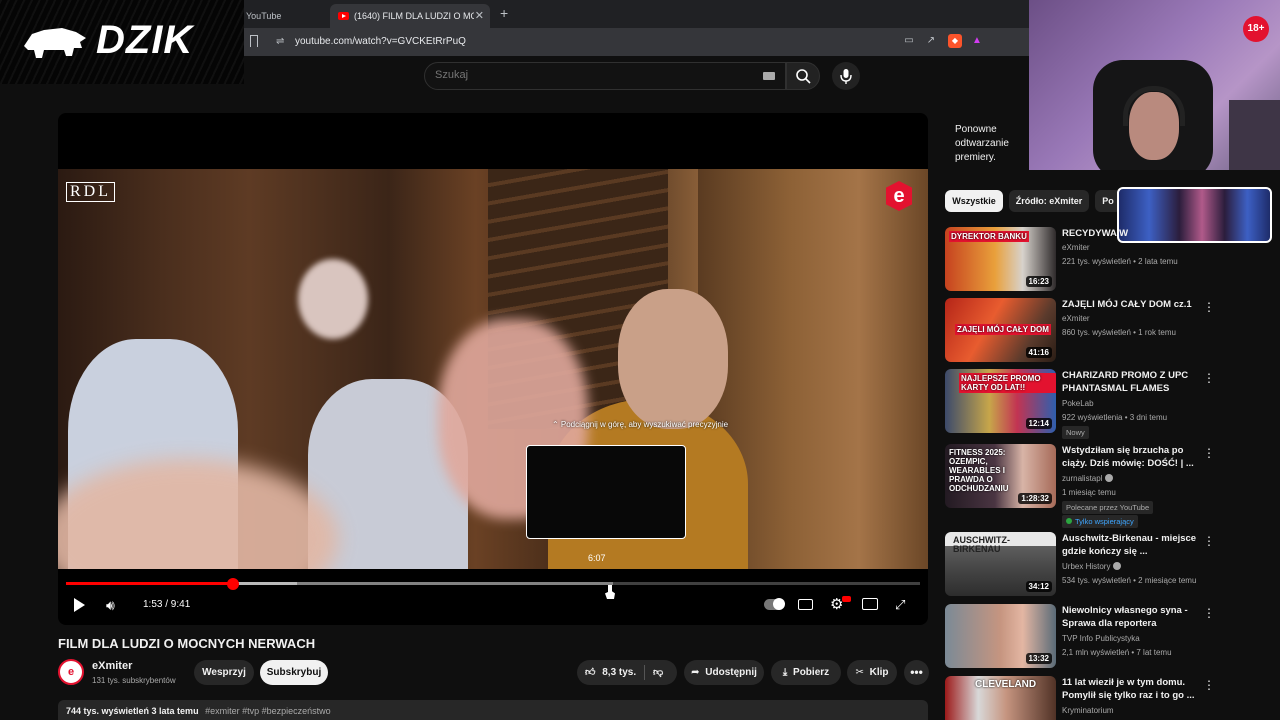 Image resolution: width=1280 pixels, height=720 pixels. What do you see at coordinates (1256, 29) in the screenshot?
I see `age-rating-badge: 18+` at bounding box center [1256, 29].